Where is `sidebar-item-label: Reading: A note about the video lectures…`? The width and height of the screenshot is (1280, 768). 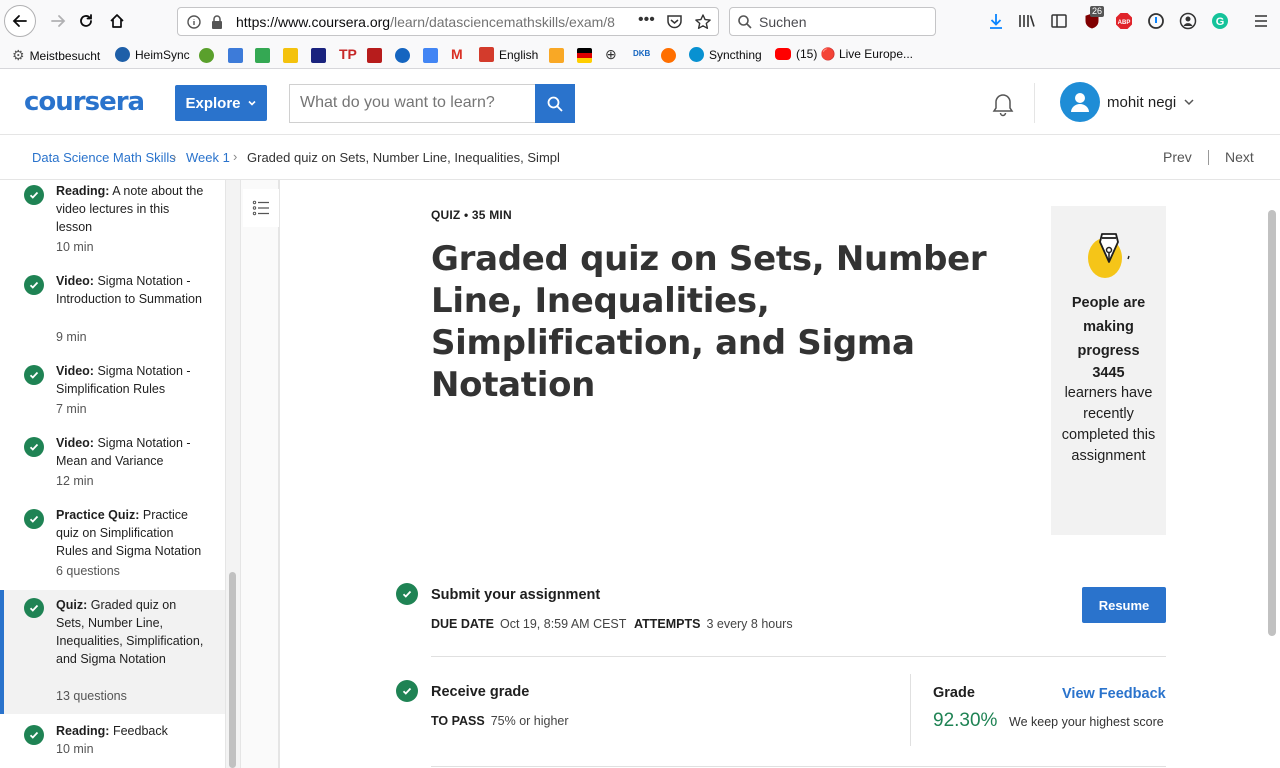 sidebar-item-label: Reading: A note about the video lectures… is located at coordinates (131, 209).